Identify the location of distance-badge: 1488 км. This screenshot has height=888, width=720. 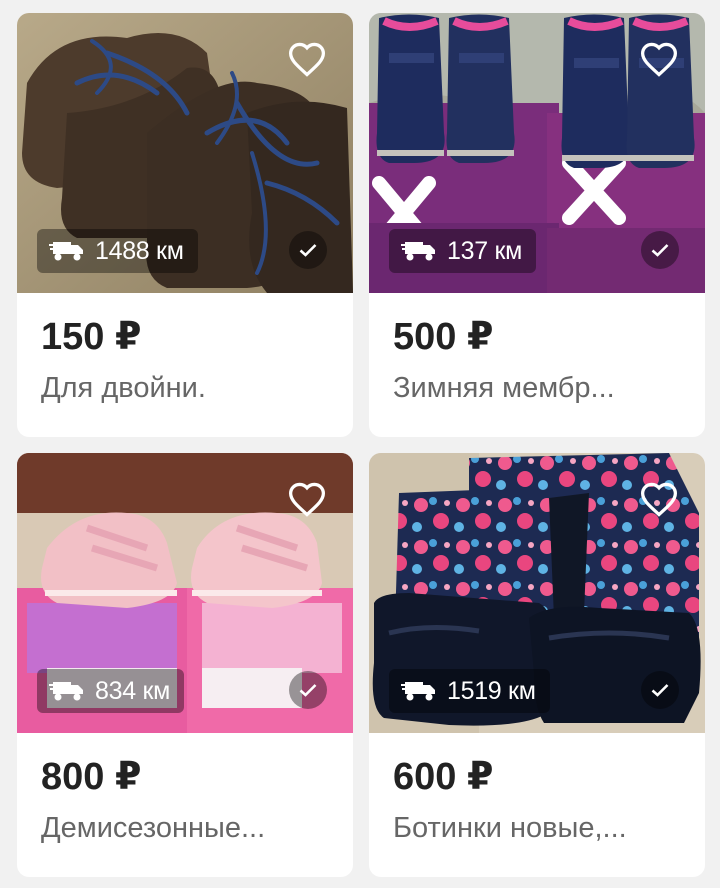
(117, 251).